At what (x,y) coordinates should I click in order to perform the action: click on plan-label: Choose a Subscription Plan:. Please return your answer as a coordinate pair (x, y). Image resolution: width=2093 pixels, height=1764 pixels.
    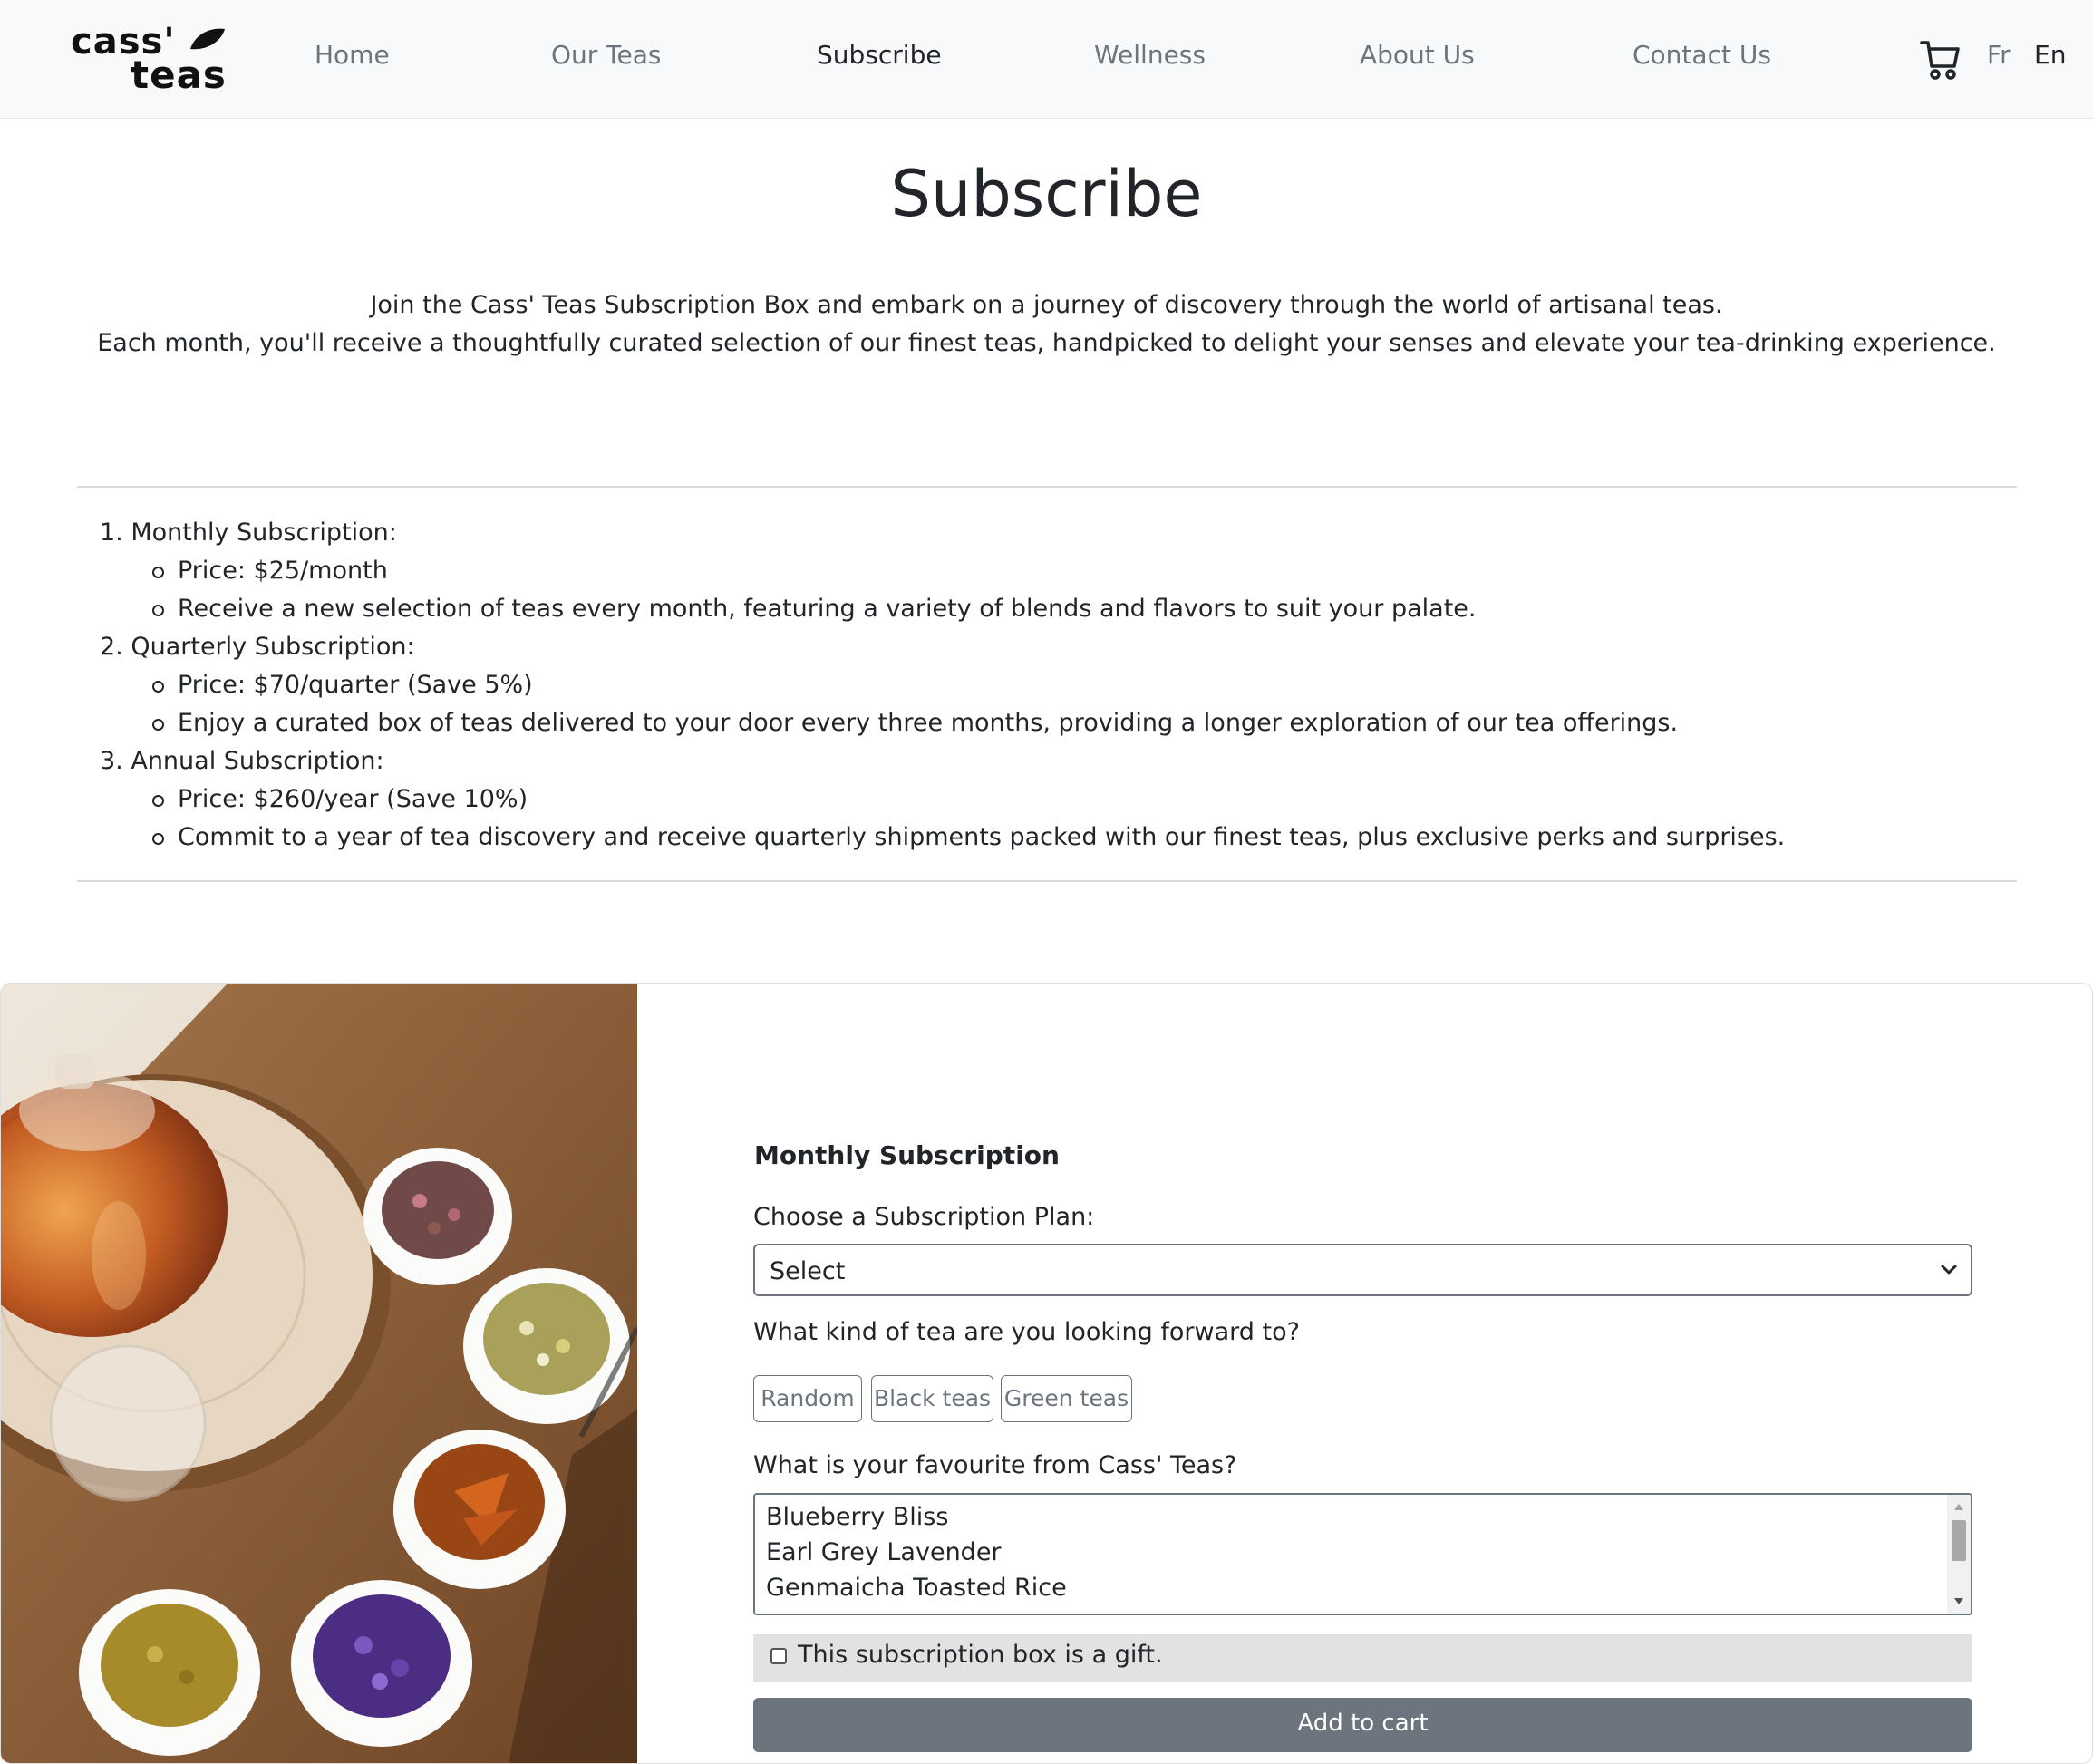
    Looking at the image, I should click on (924, 1217).